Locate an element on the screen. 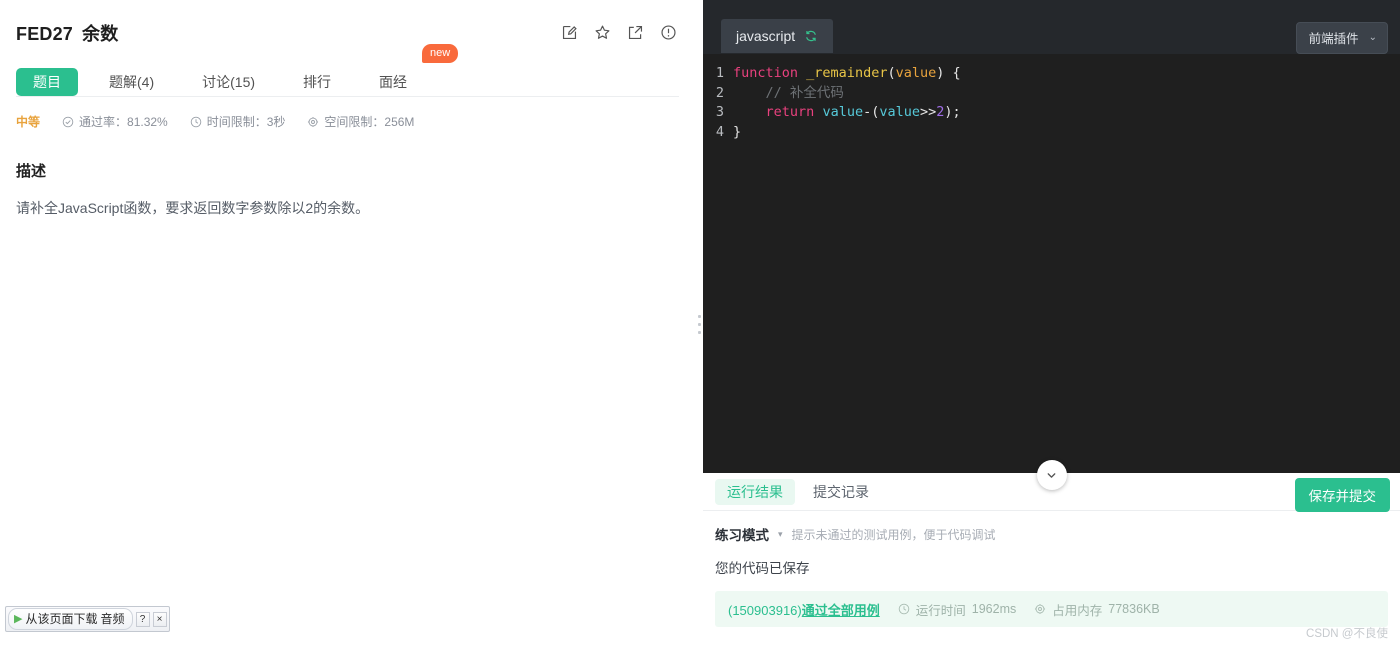 This screenshot has height=648, width=1400. plugin-dropdown: 前端插件 ⌄ is located at coordinates (1341, 38).